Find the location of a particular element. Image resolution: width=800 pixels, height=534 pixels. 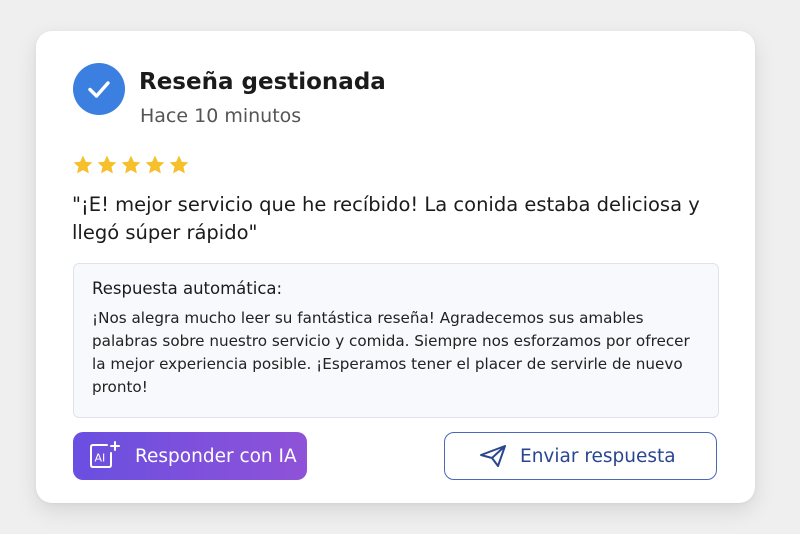

svg-text: AI is located at coordinates (100, 458).